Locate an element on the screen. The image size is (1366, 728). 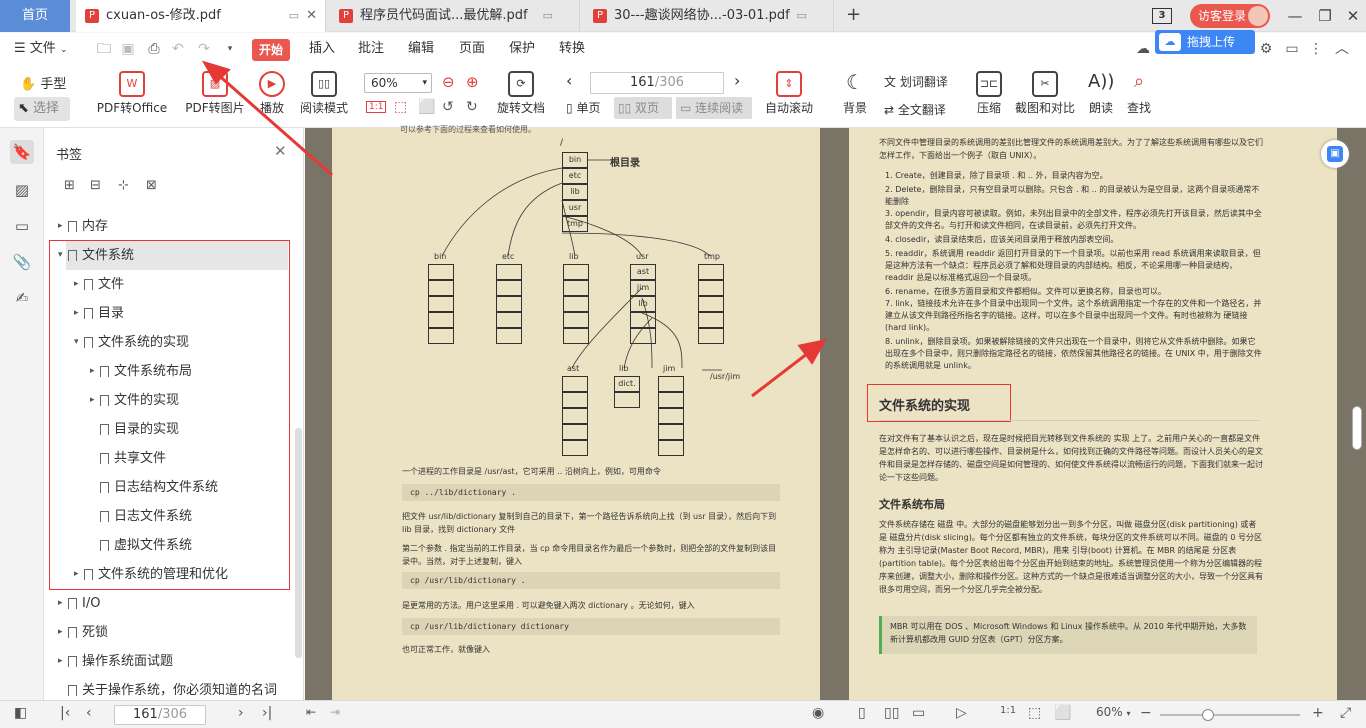
full-translate-button: ⇄ 全文翻译 is located at coordinates (915, 109).